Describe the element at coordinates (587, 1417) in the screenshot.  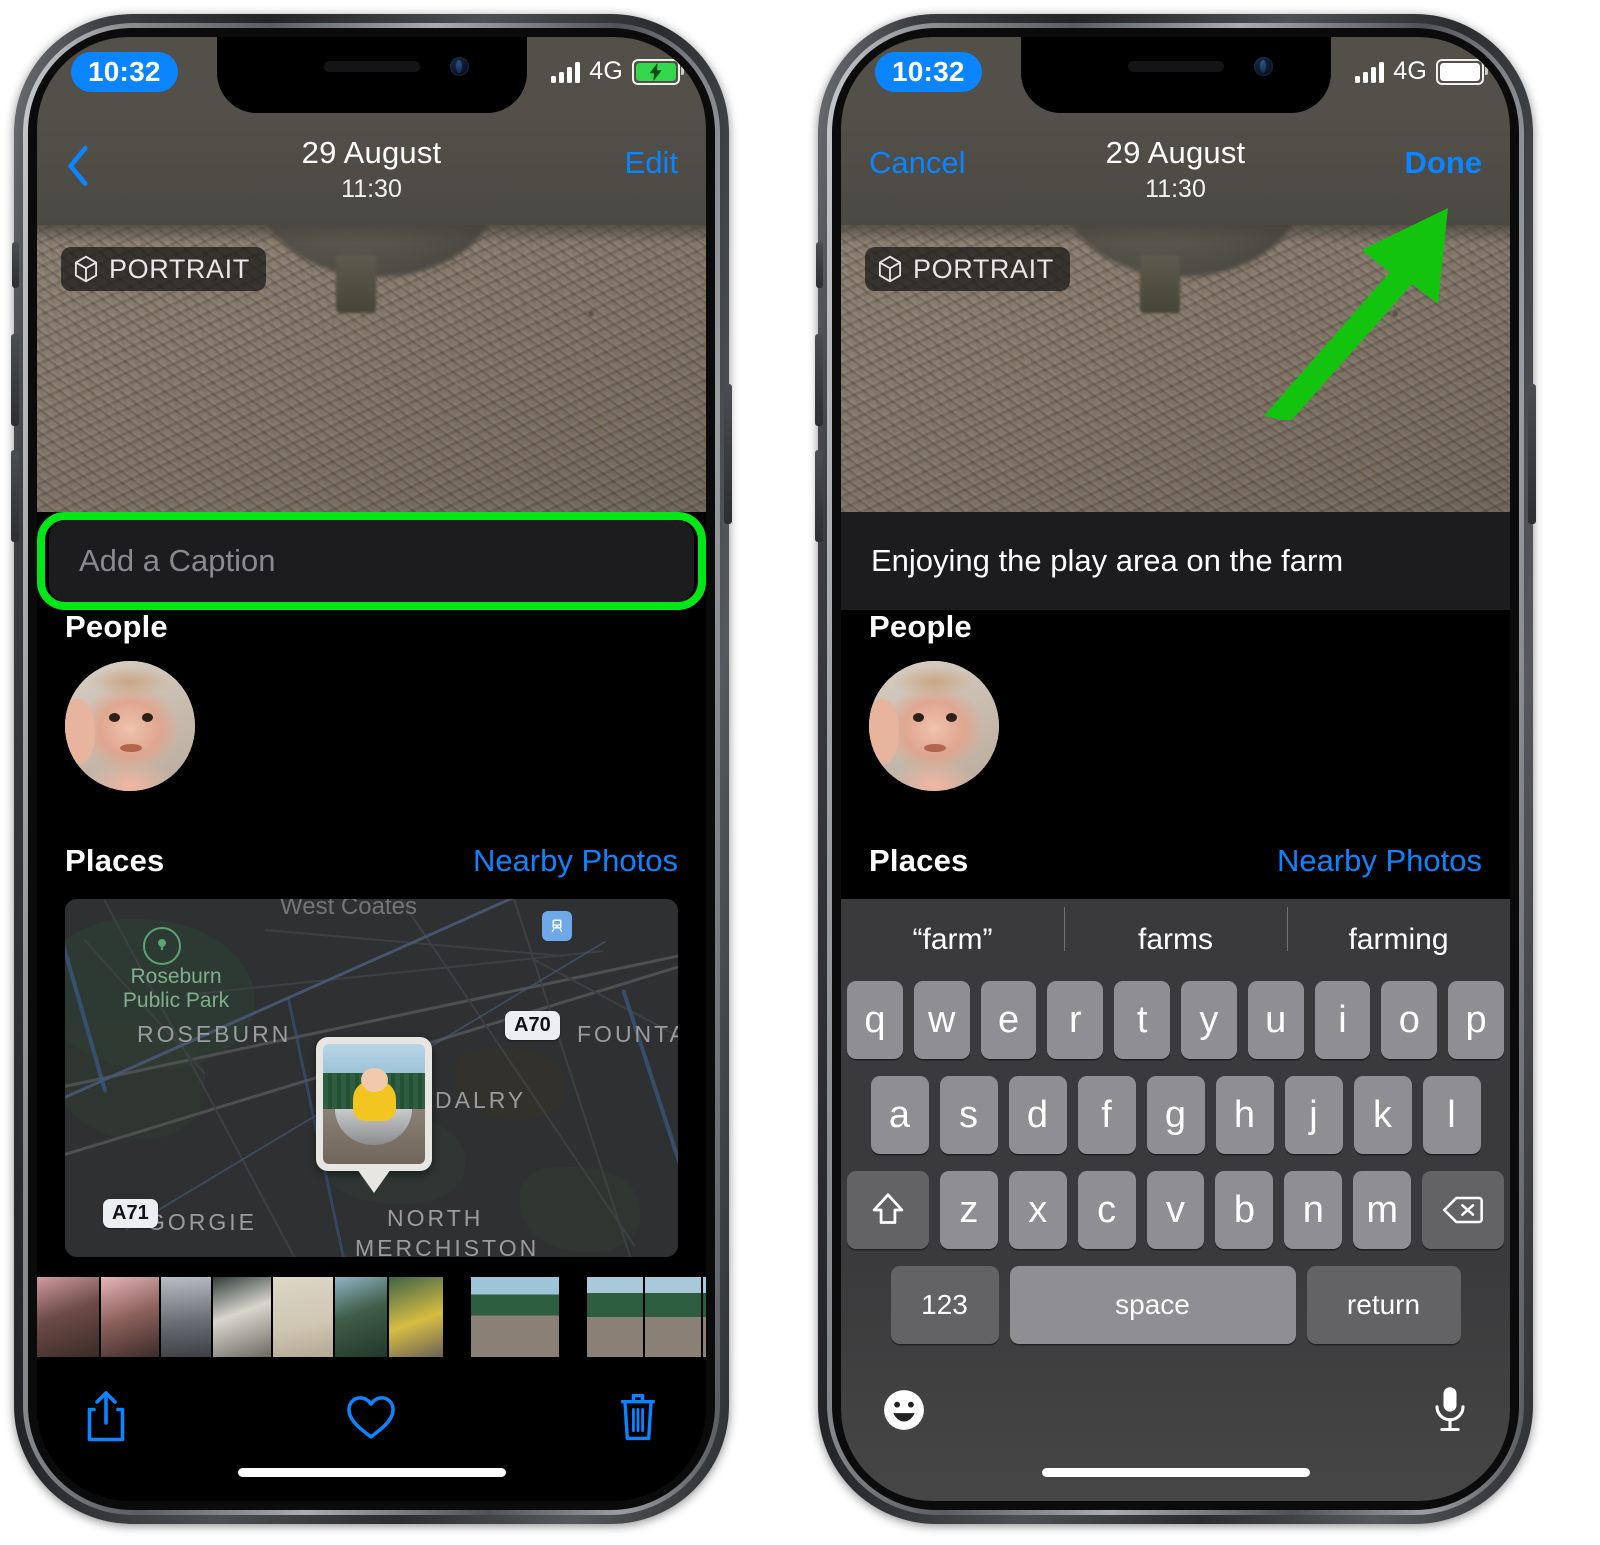
I see `delete-button` at that location.